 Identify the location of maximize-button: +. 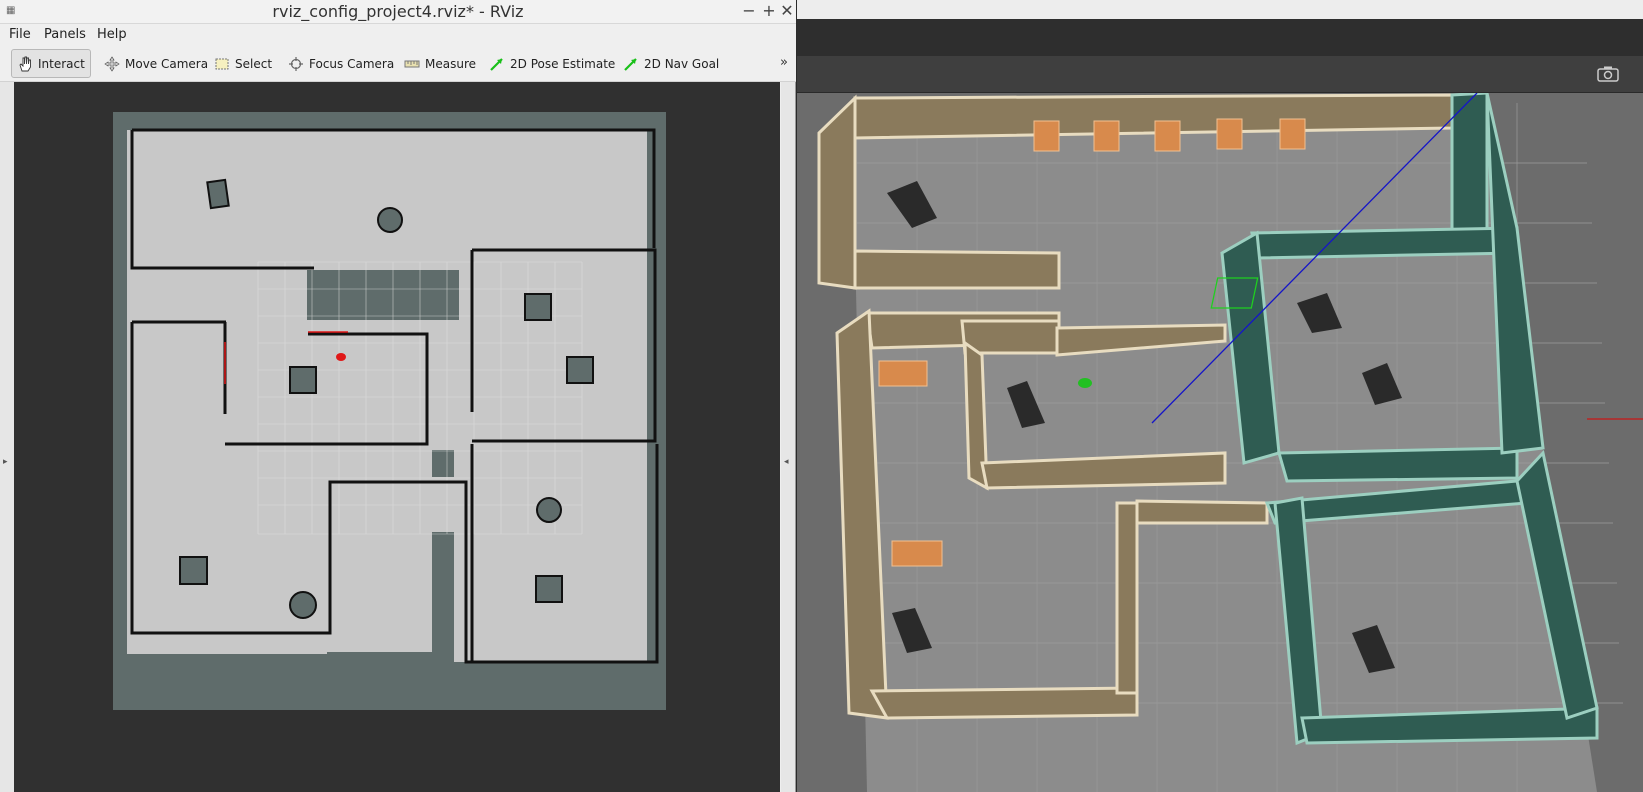
(769, 11).